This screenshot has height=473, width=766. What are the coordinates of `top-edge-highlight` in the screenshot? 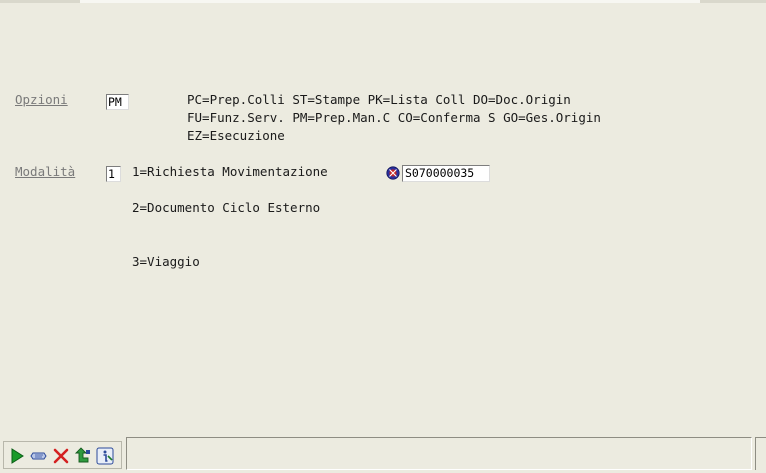 It's located at (390, 1).